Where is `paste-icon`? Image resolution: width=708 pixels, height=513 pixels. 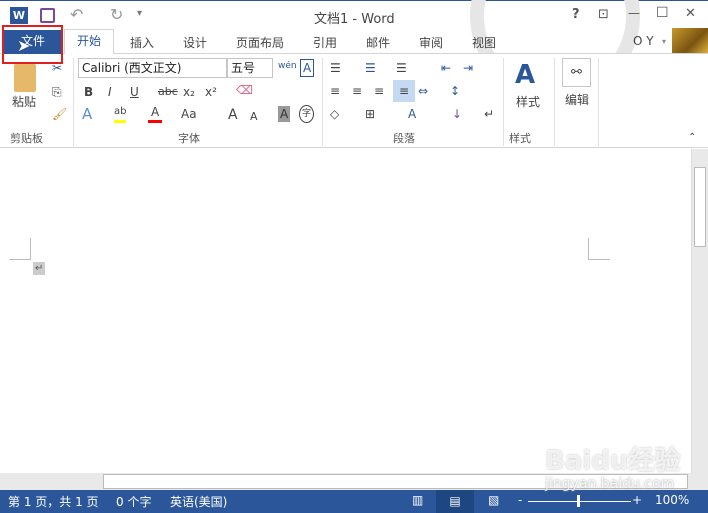
paste-icon is located at coordinates (25, 78).